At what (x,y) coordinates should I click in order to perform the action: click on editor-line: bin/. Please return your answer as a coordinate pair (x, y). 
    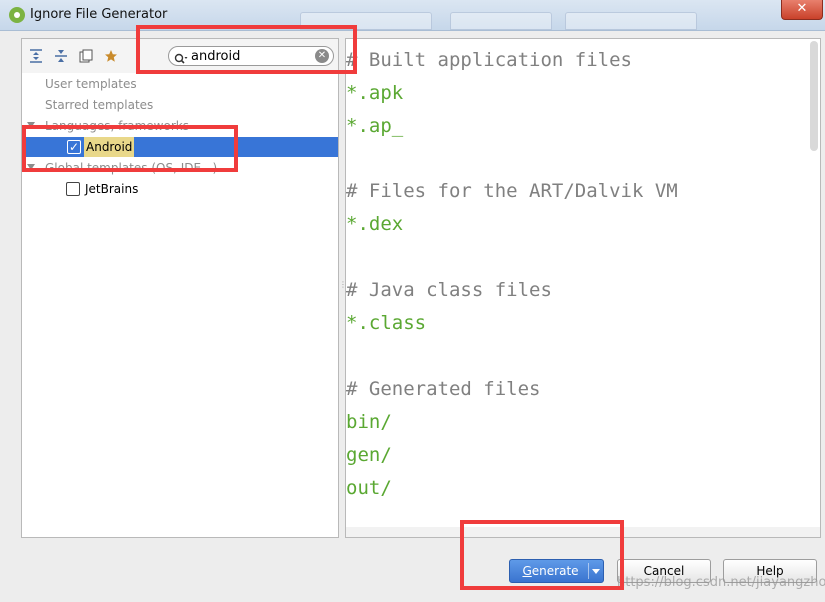
    Looking at the image, I should click on (369, 422).